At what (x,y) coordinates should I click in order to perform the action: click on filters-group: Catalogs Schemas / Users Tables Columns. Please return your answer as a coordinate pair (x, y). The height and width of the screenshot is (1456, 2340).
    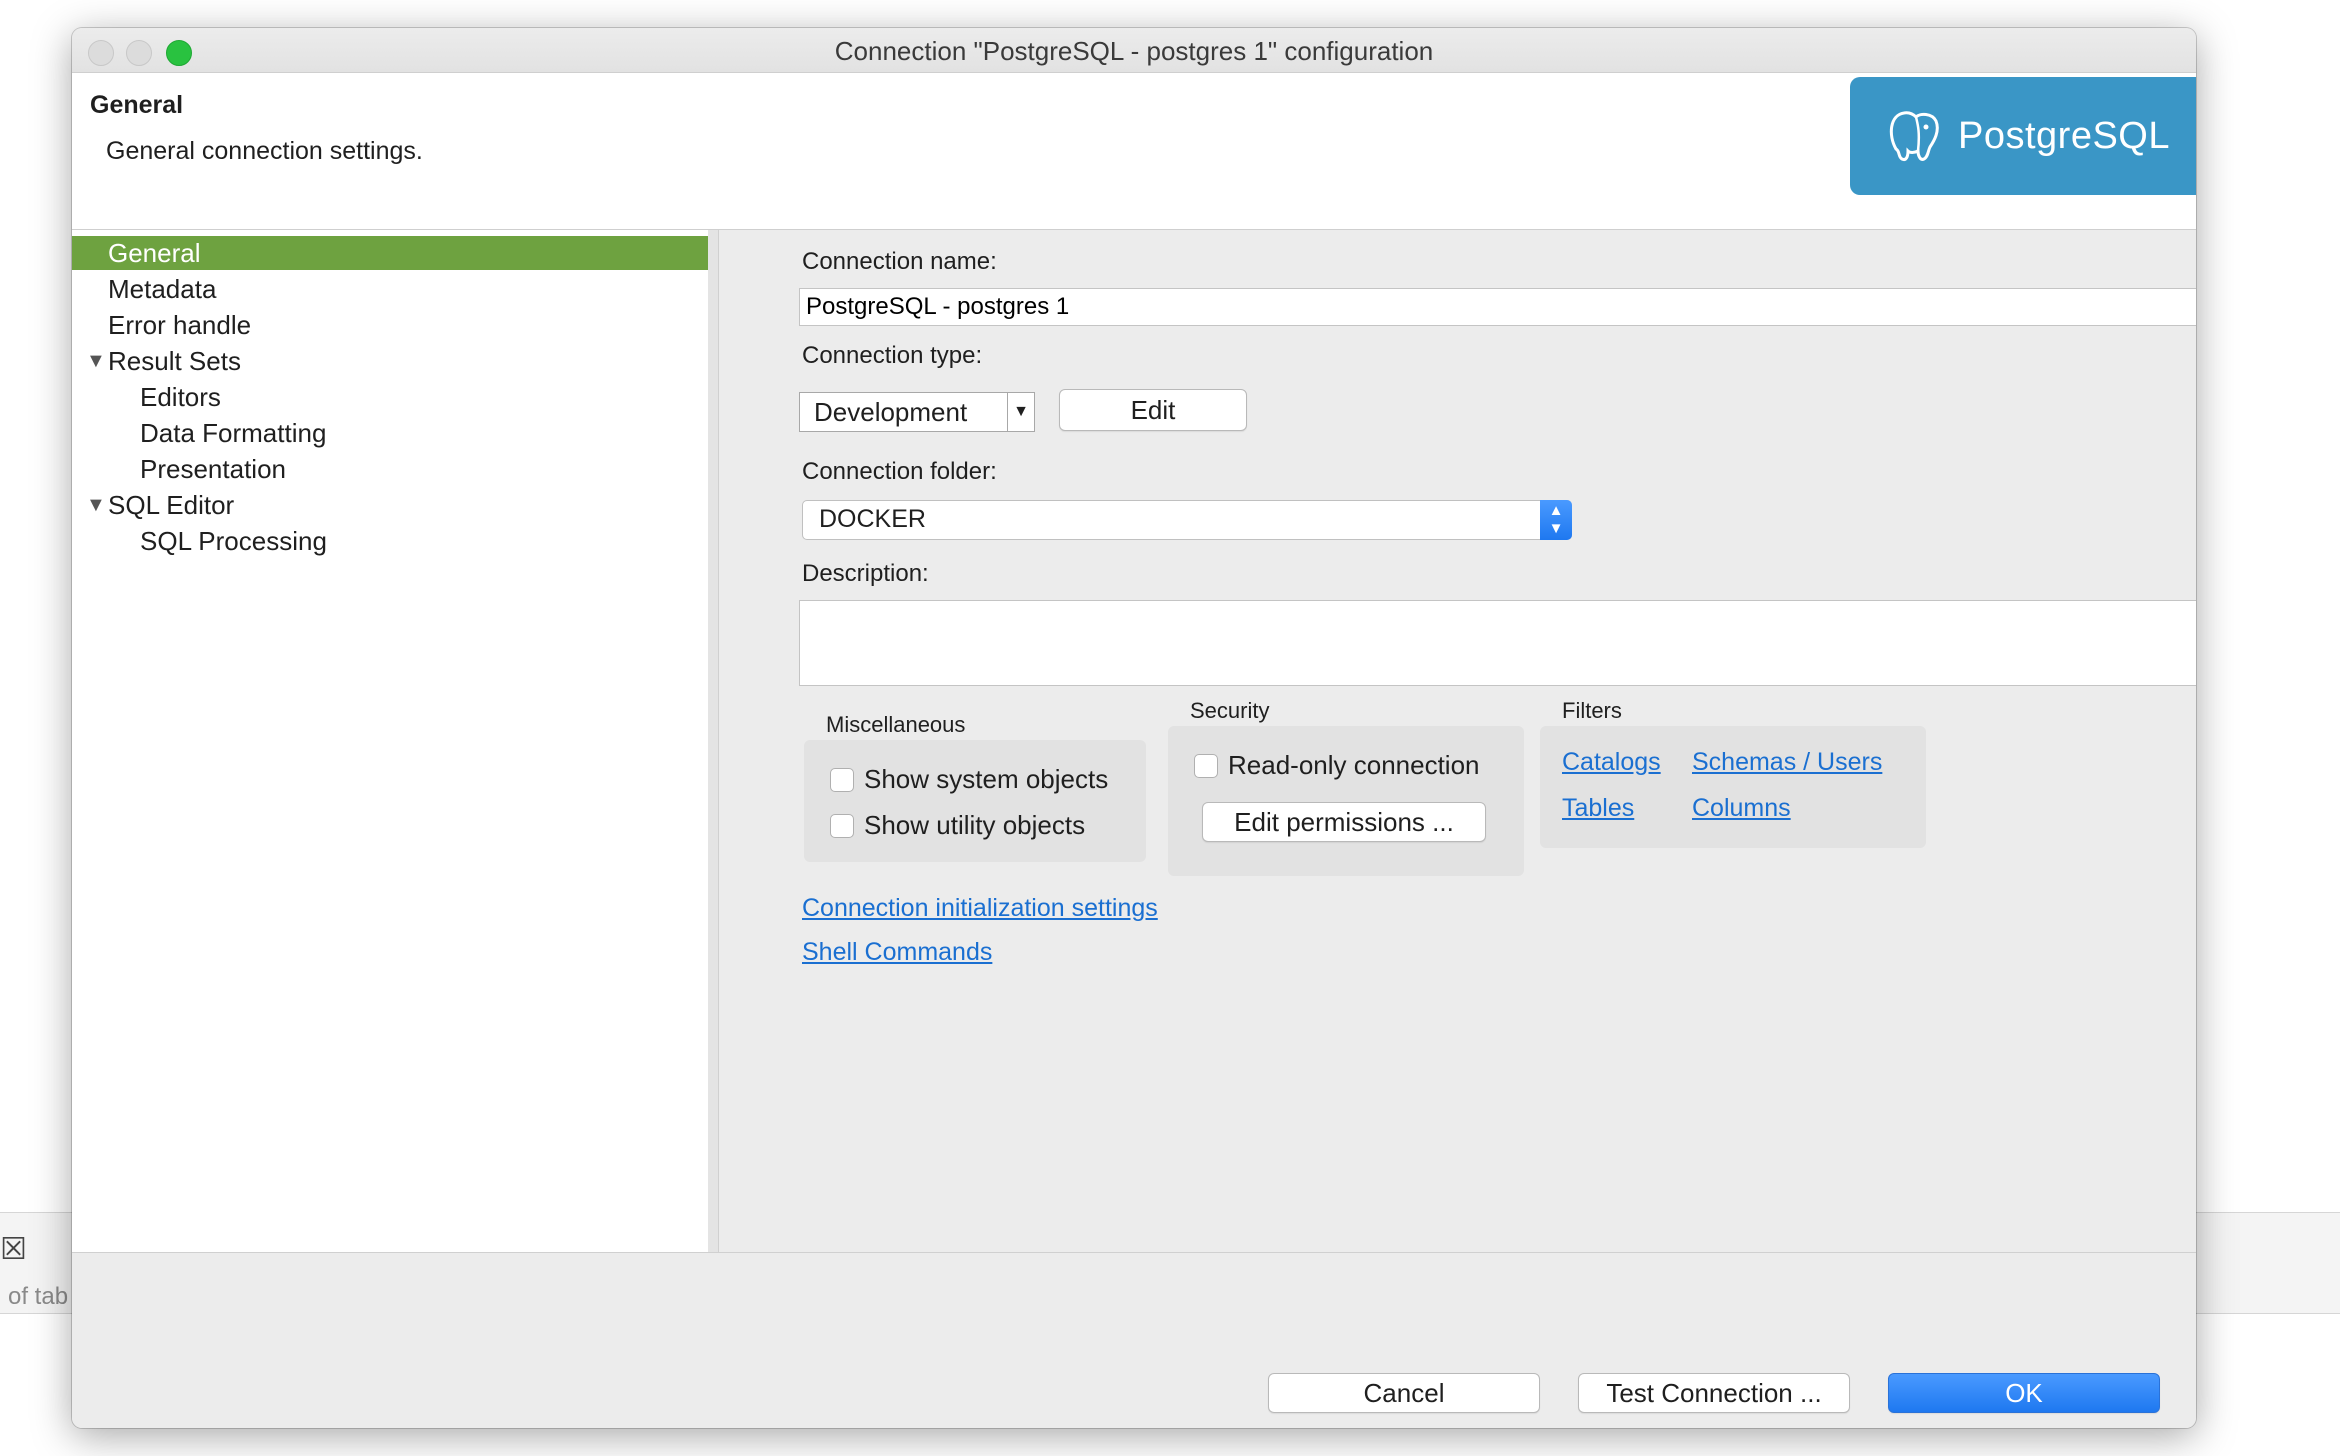
    Looking at the image, I should click on (1733, 787).